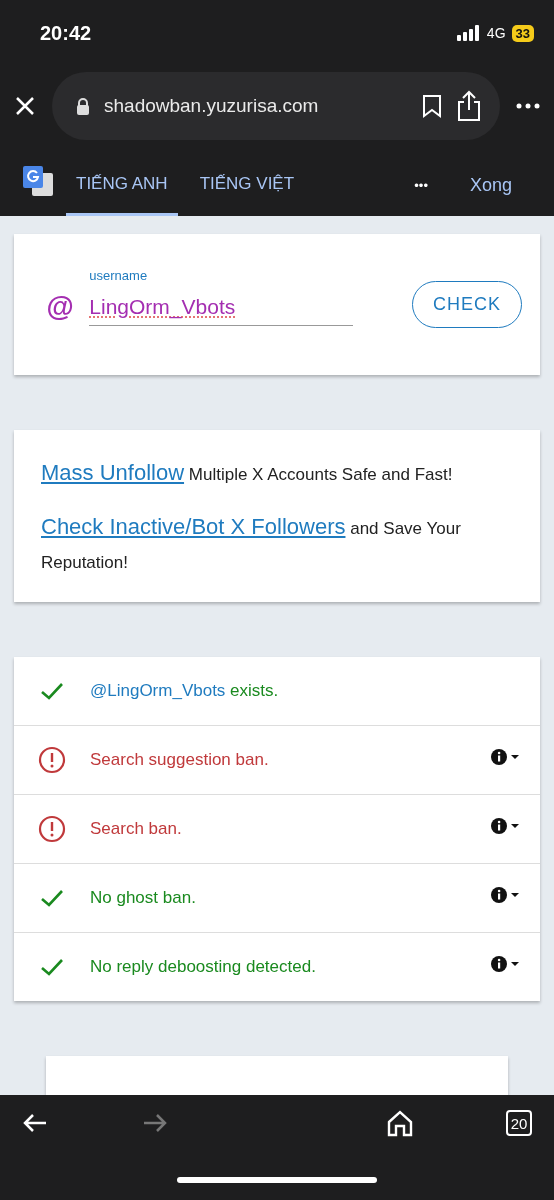 Image resolution: width=554 pixels, height=1200 pixels. What do you see at coordinates (528, 106) in the screenshot?
I see `more-options-button` at bounding box center [528, 106].